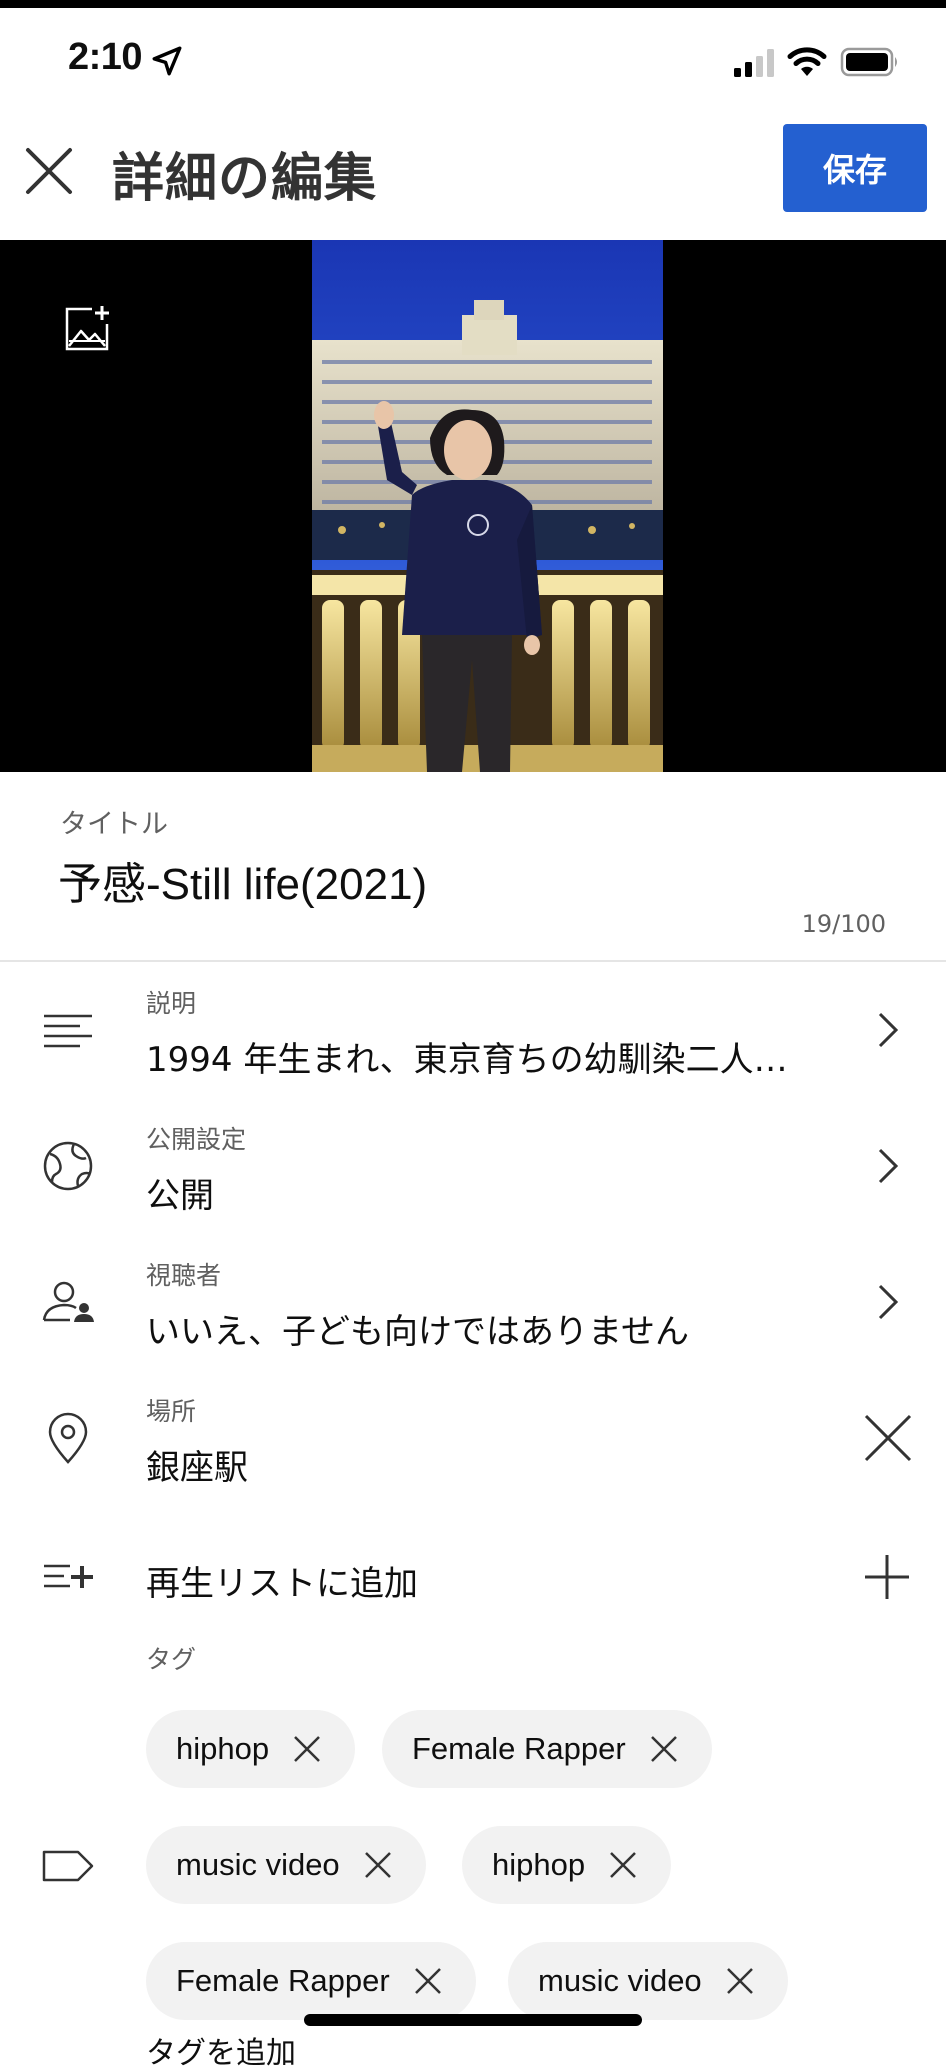 The width and height of the screenshot is (946, 2072). I want to click on add-tag-input: タグを追加, so click(221, 2050).